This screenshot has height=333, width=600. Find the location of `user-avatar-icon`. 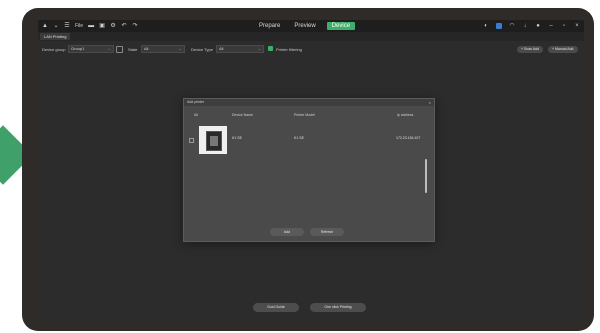

user-avatar-icon is located at coordinates (499, 26).